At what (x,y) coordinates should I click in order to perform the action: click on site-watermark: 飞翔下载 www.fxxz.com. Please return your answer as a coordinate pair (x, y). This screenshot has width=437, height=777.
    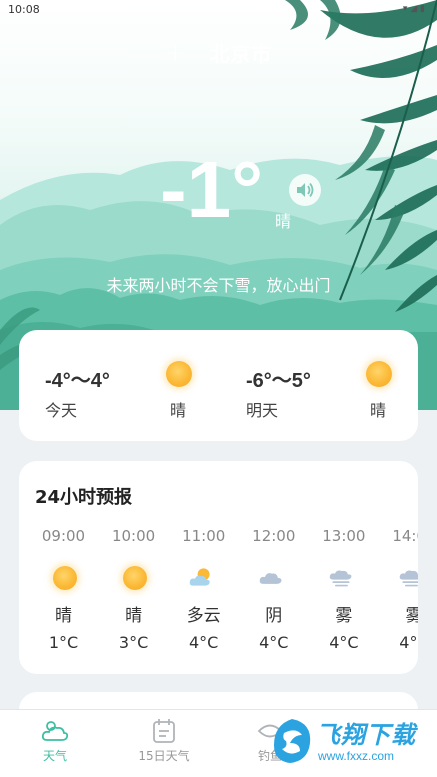
    Looking at the image, I should click on (350, 742).